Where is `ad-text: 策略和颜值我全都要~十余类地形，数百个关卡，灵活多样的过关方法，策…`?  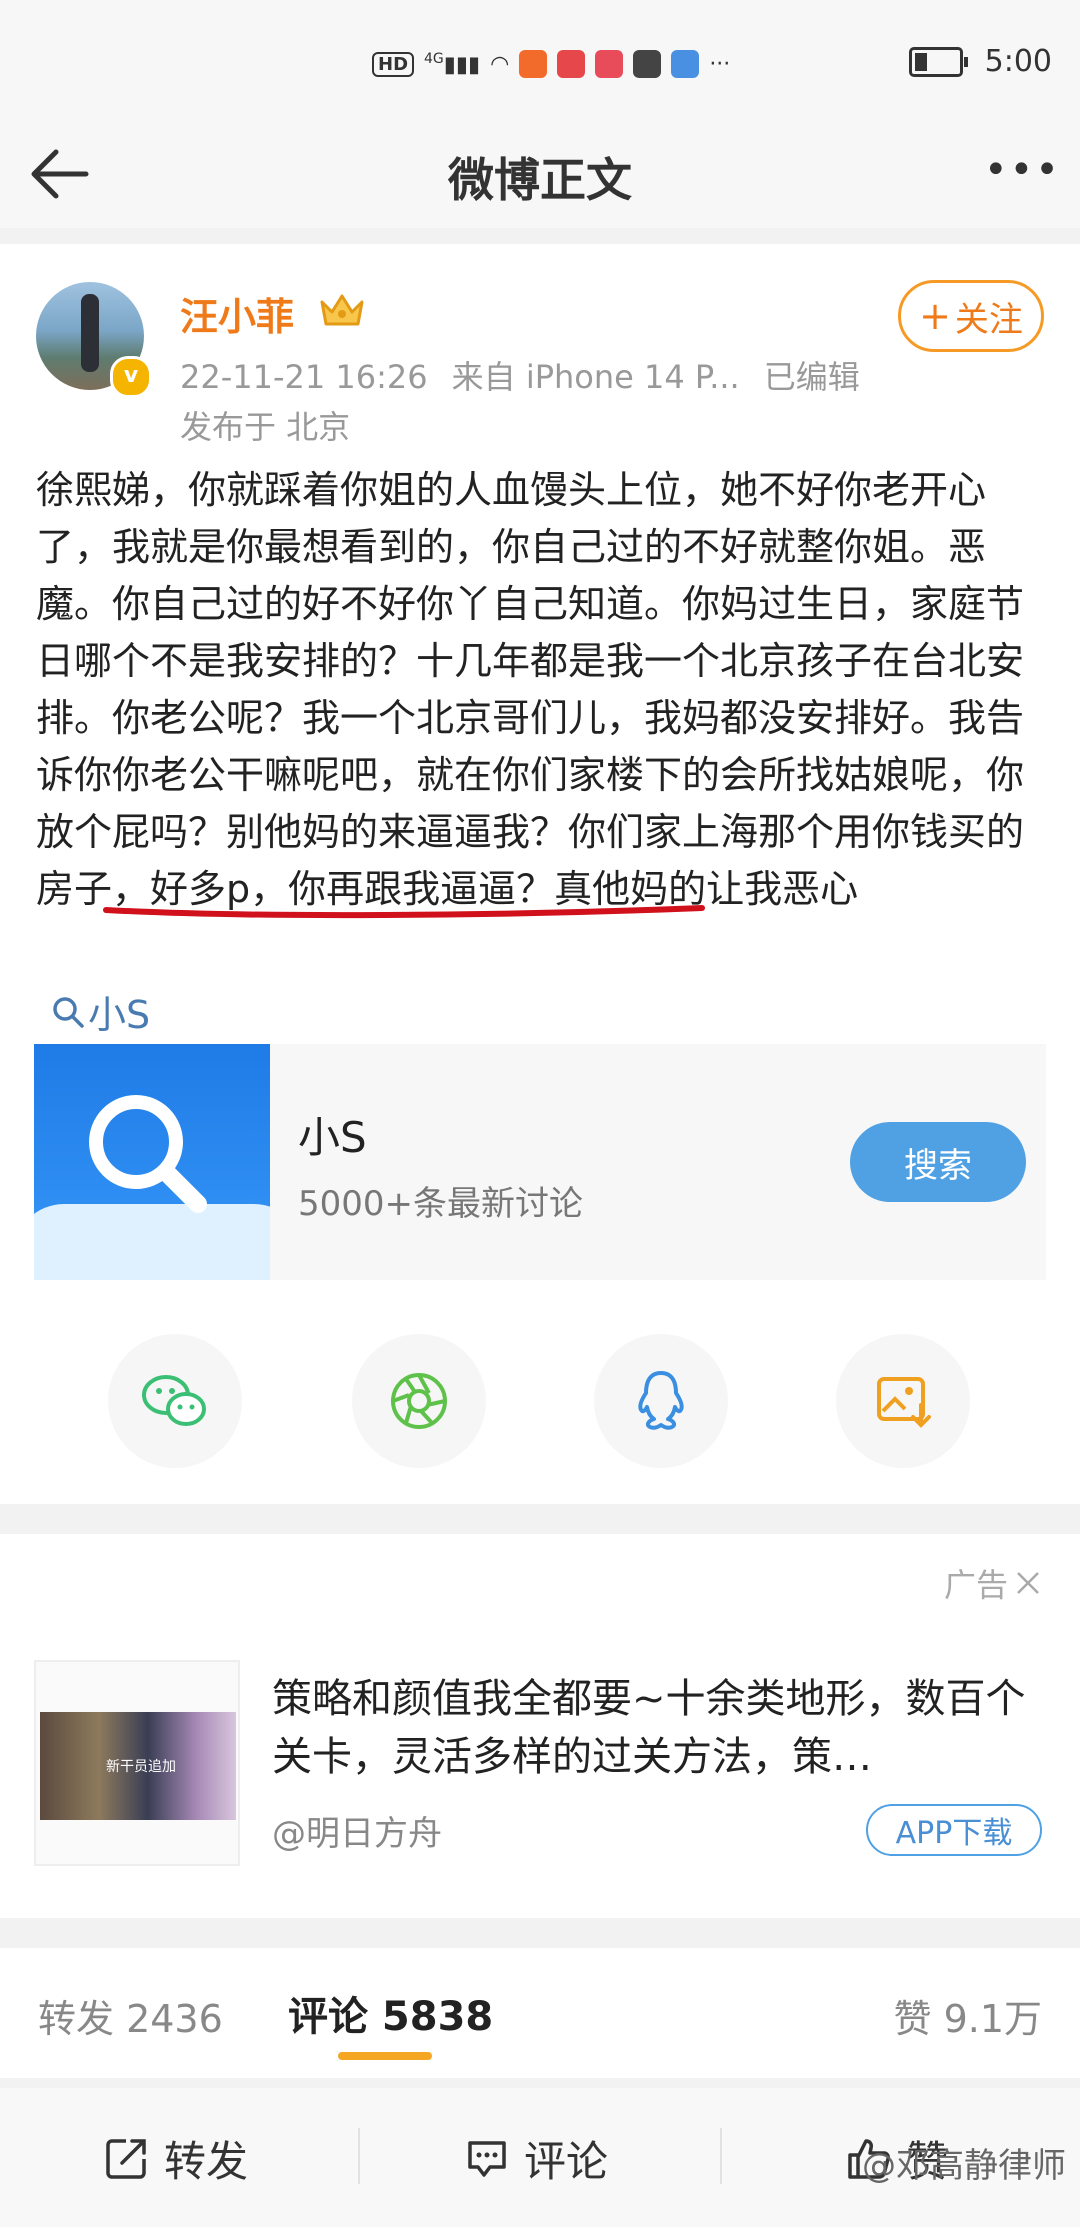
ad-text: 策略和颜值我全都要~十余类地形，数百个关卡，灵活多样的过关方法，策… is located at coordinates (649, 1728).